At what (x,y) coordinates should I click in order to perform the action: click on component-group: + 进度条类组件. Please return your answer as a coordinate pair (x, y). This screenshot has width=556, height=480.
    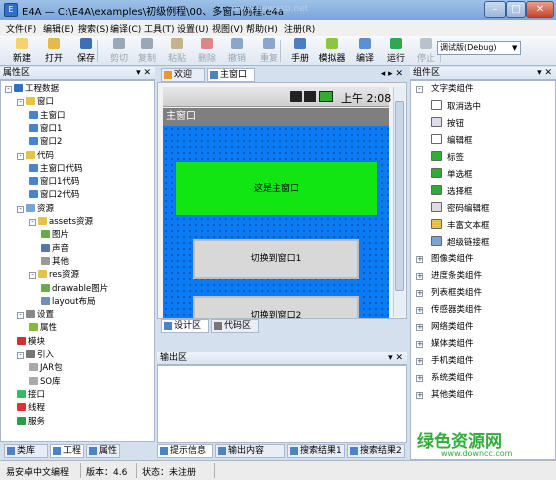
    Looking at the image, I should click on (449, 276).